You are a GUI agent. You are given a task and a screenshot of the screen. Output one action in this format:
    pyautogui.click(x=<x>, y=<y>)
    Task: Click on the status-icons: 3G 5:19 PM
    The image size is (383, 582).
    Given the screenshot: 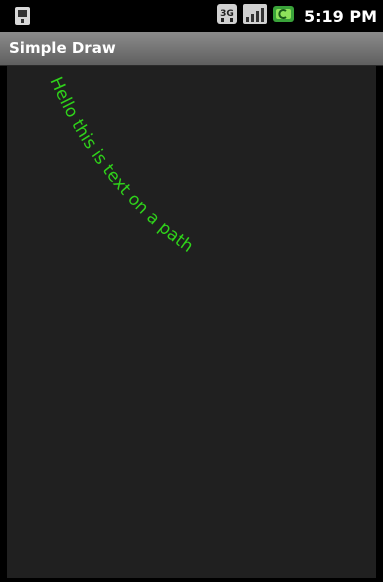 What is the action you would take?
    pyautogui.click(x=296, y=16)
    